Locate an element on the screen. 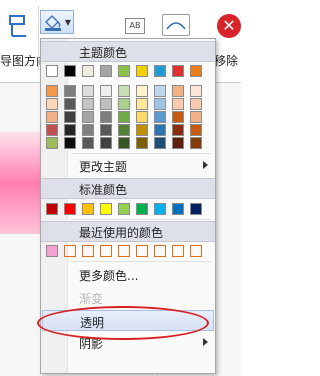  theme-colors-header-label: 主题颜色 is located at coordinates (103, 53).